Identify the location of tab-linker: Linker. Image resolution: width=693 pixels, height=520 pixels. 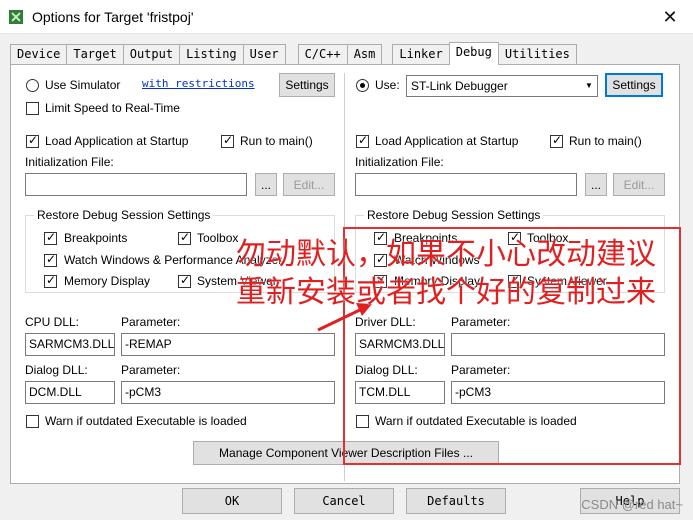
(421, 54).